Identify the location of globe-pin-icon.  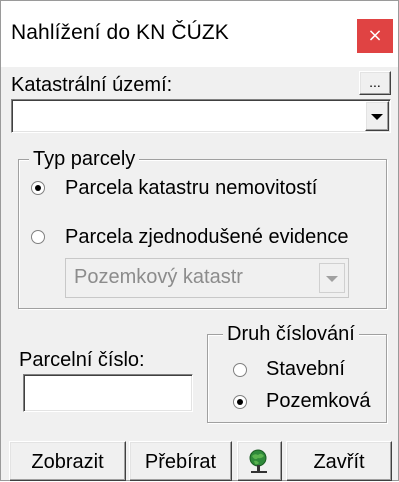
(258, 461).